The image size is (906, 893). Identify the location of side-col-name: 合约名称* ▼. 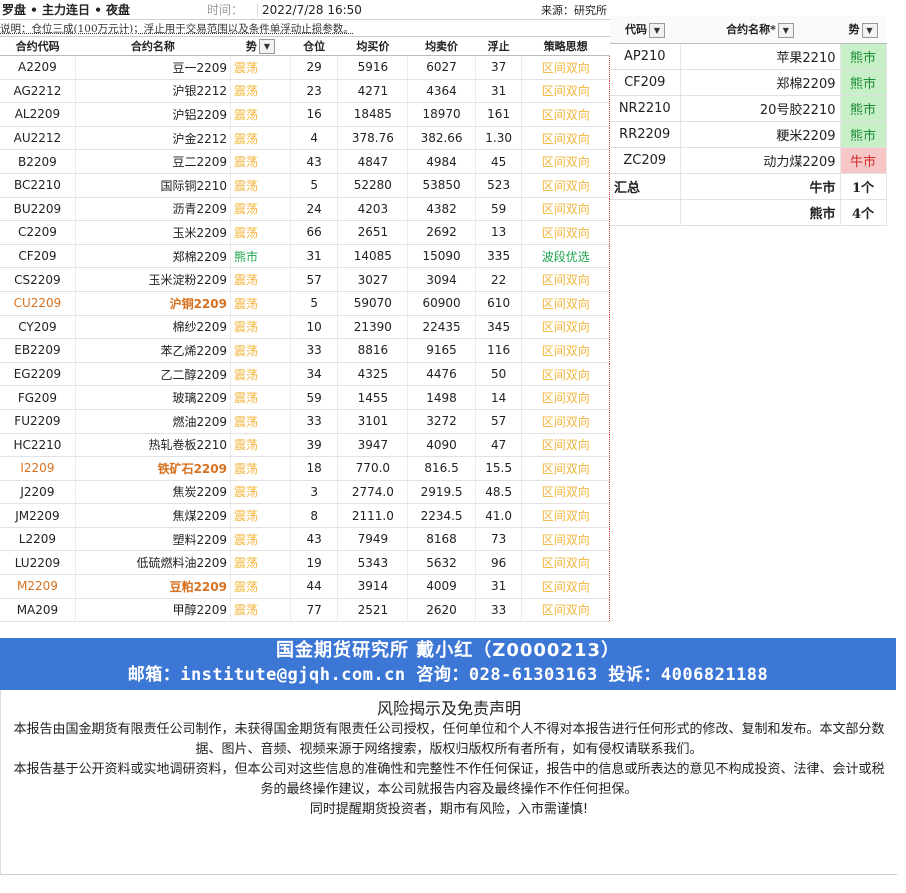
(760, 30).